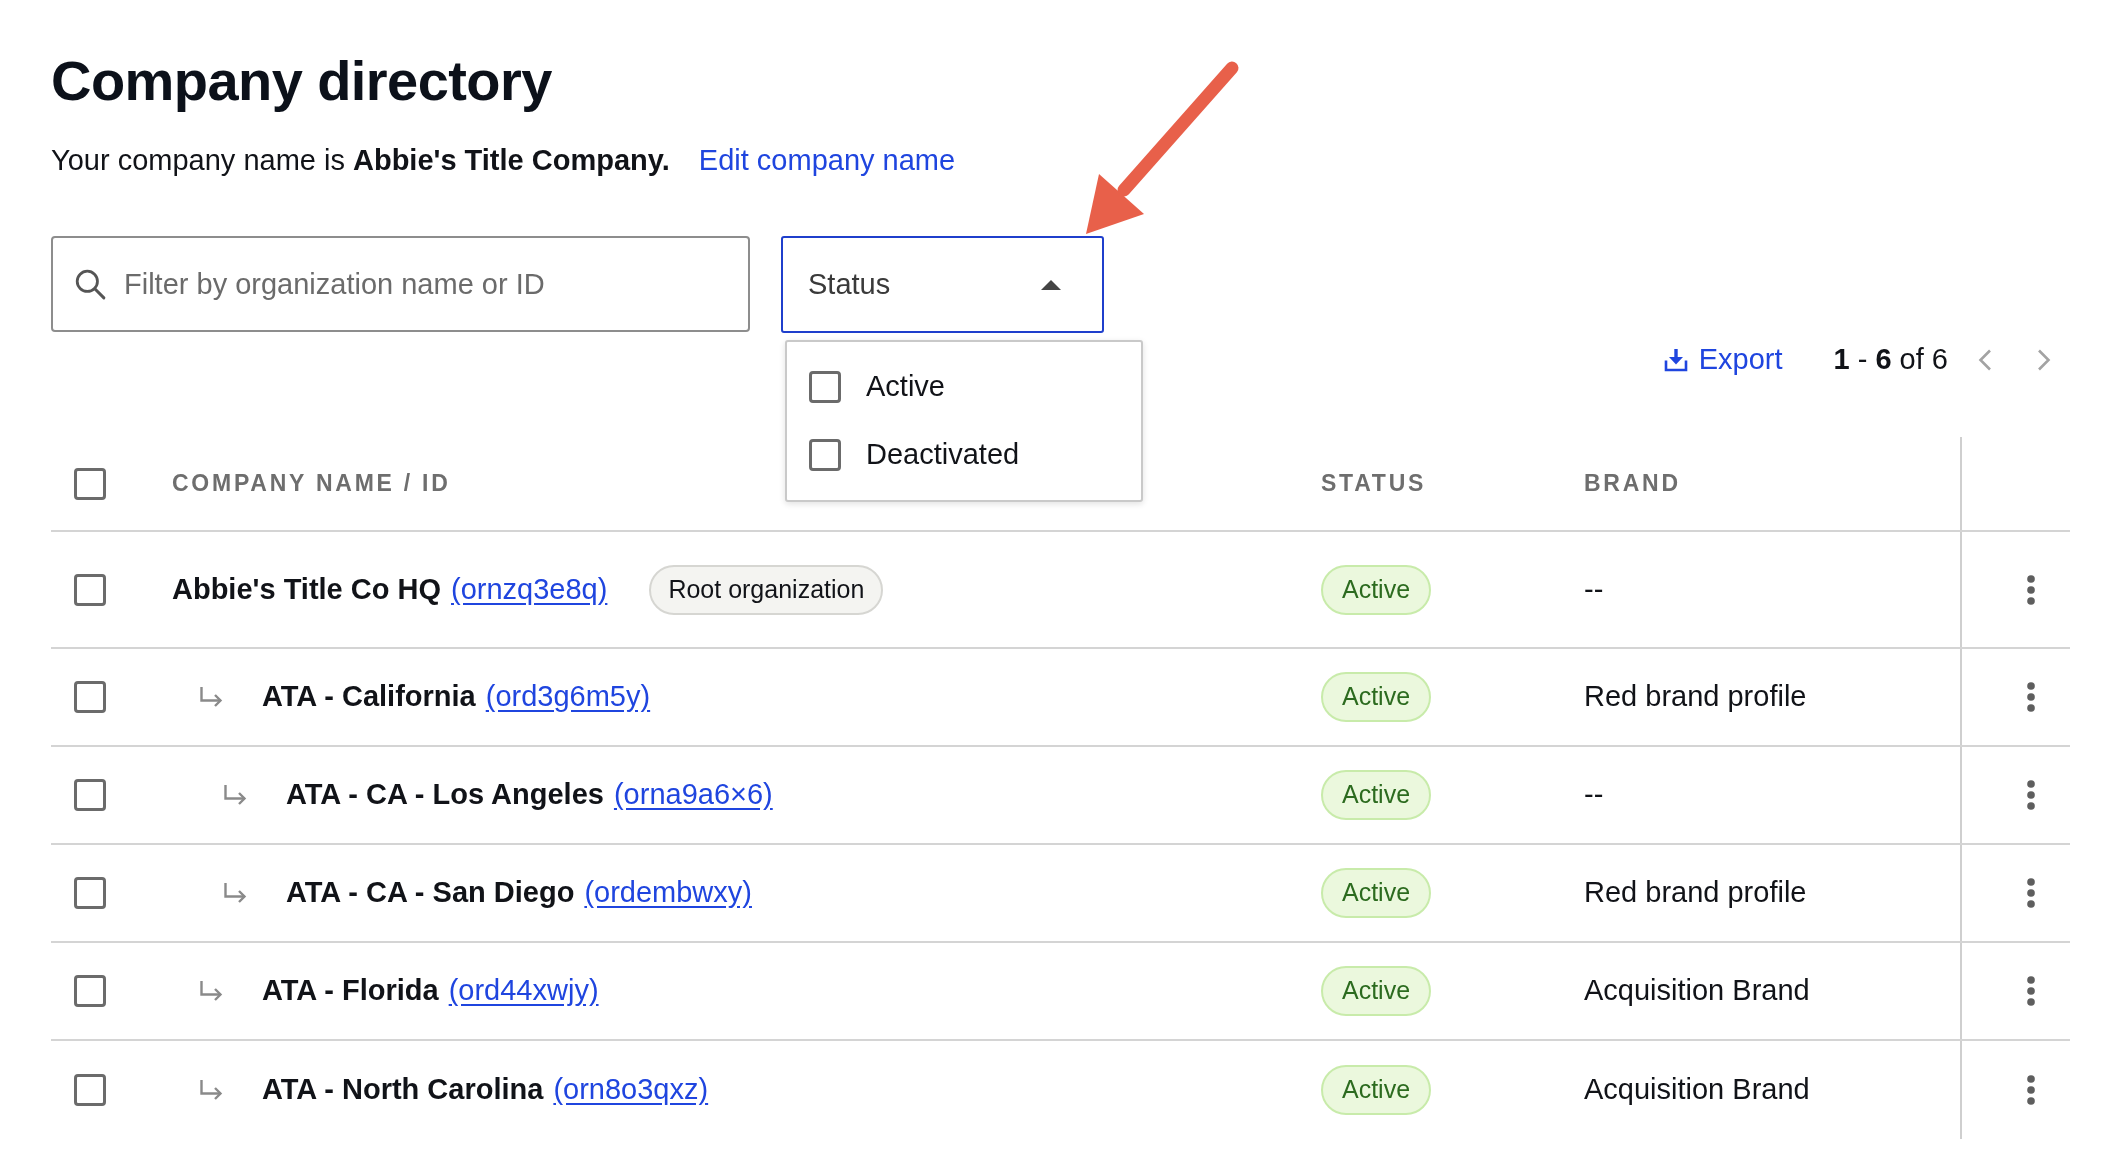  Describe the element at coordinates (306, 589) in the screenshot. I see `organization-name: Abbie's Title Co HQ` at that location.